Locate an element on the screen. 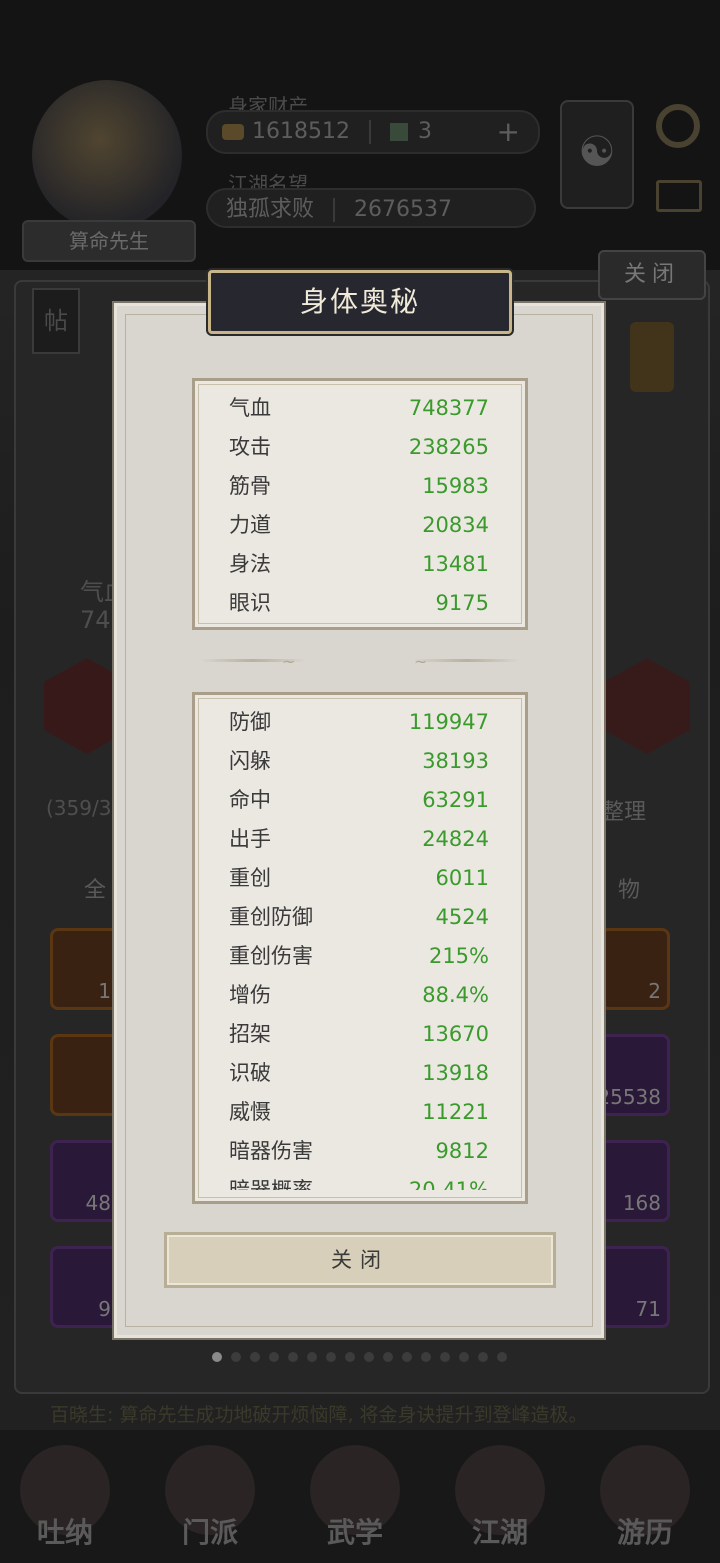 Image resolution: width=720 pixels, height=1563 pixels. stat-row: 气血 748377 is located at coordinates (360, 408).